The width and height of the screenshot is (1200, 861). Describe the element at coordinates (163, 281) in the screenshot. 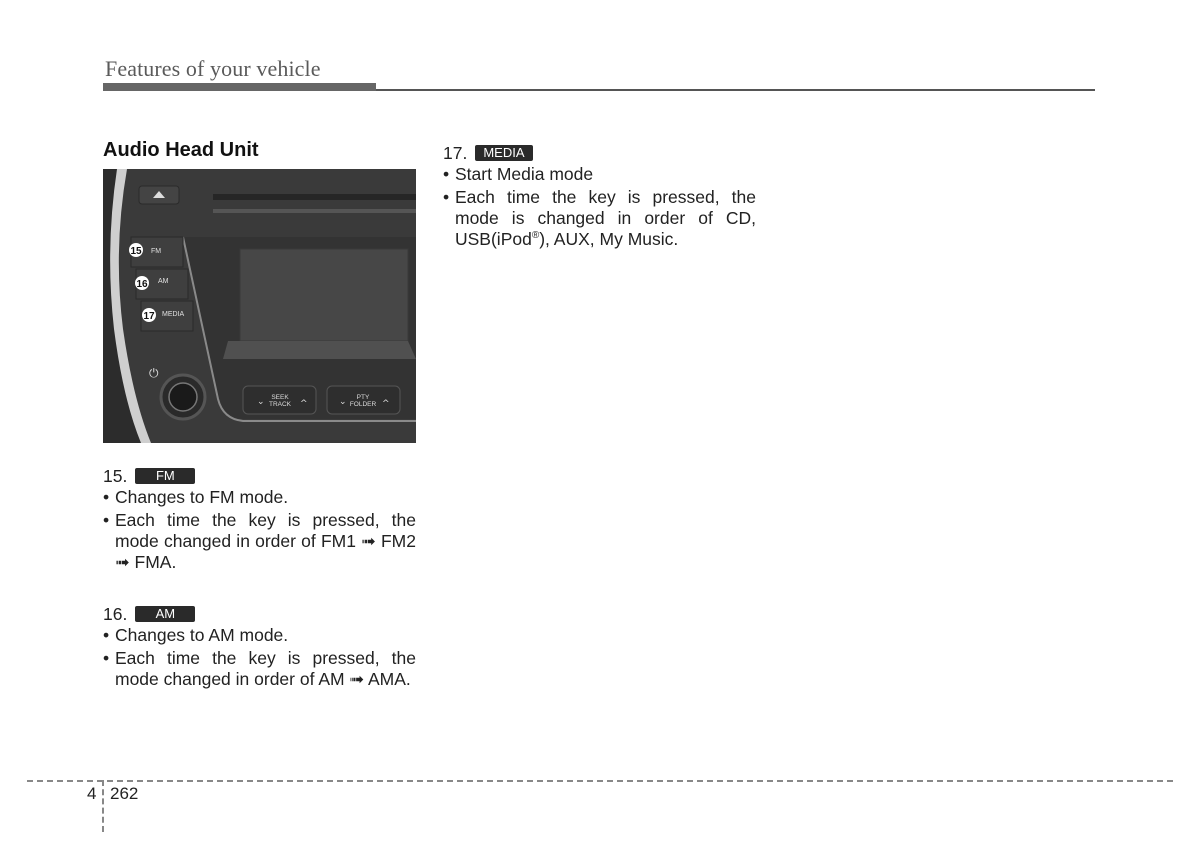

I see `am-key-label: AM` at that location.